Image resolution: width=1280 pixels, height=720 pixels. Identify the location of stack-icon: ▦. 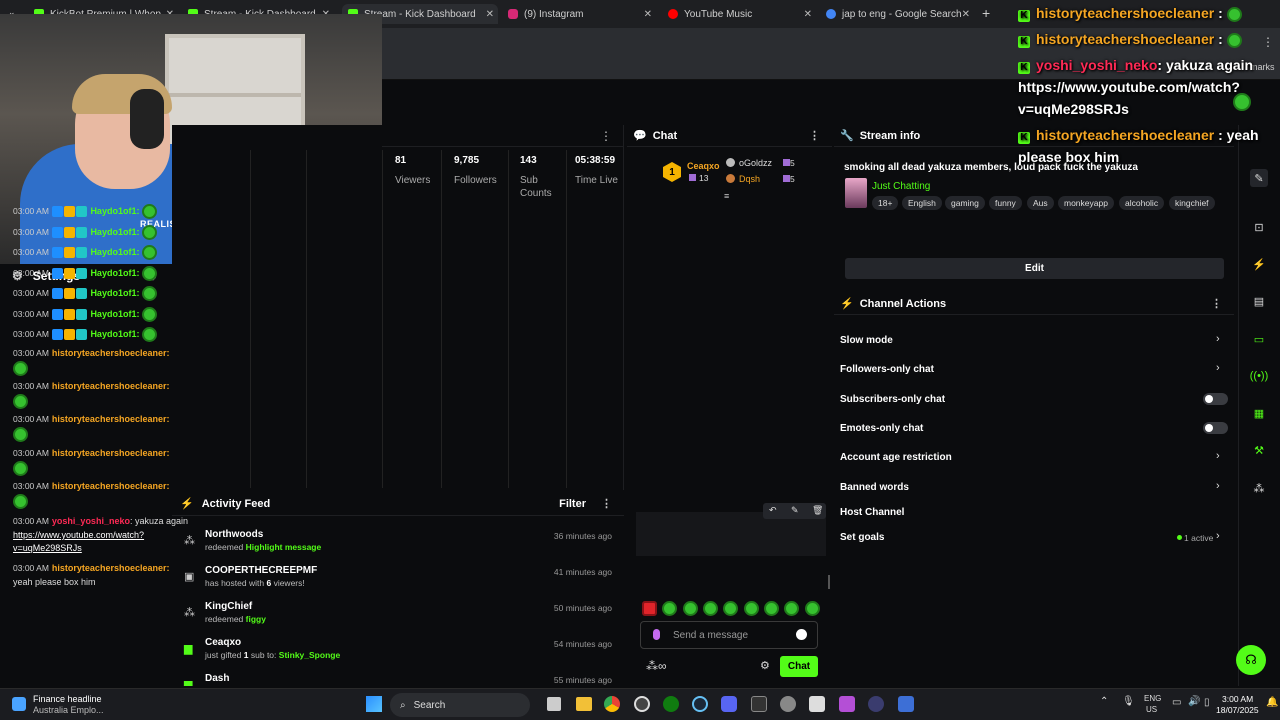
(1259, 413).